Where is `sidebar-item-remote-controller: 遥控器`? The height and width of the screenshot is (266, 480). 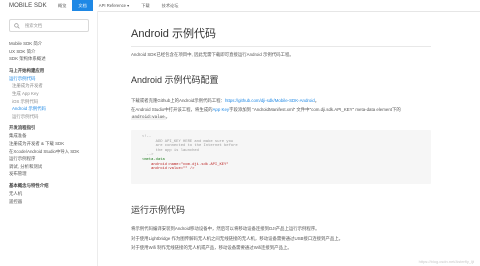 sidebar-item-remote-controller: 遥控器 is located at coordinates (48, 202).